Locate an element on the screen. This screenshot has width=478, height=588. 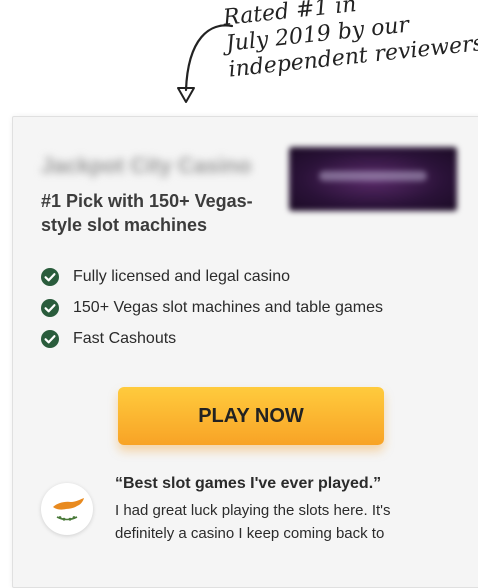
hand-drawn-arrow-icon is located at coordinates (205, 63).